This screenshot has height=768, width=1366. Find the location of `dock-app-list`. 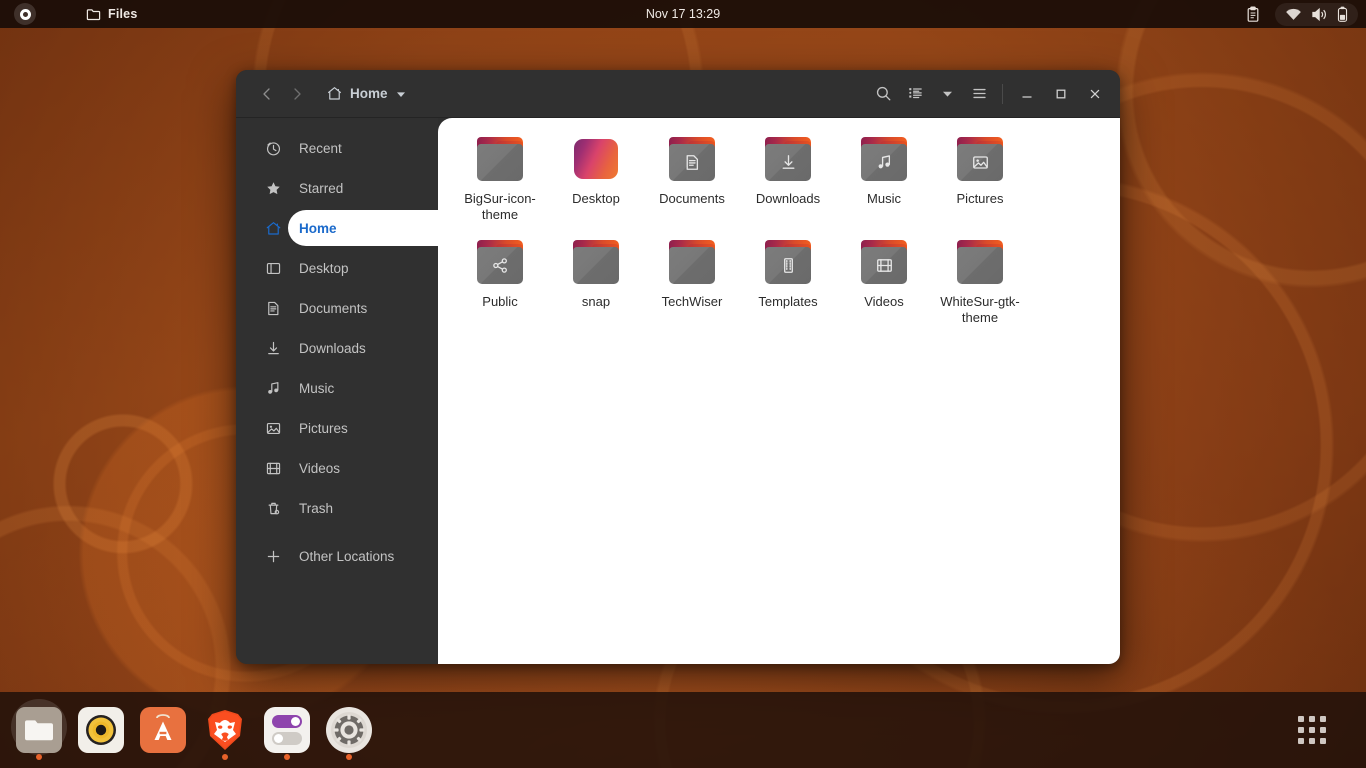

dock-app-list is located at coordinates (190, 730).